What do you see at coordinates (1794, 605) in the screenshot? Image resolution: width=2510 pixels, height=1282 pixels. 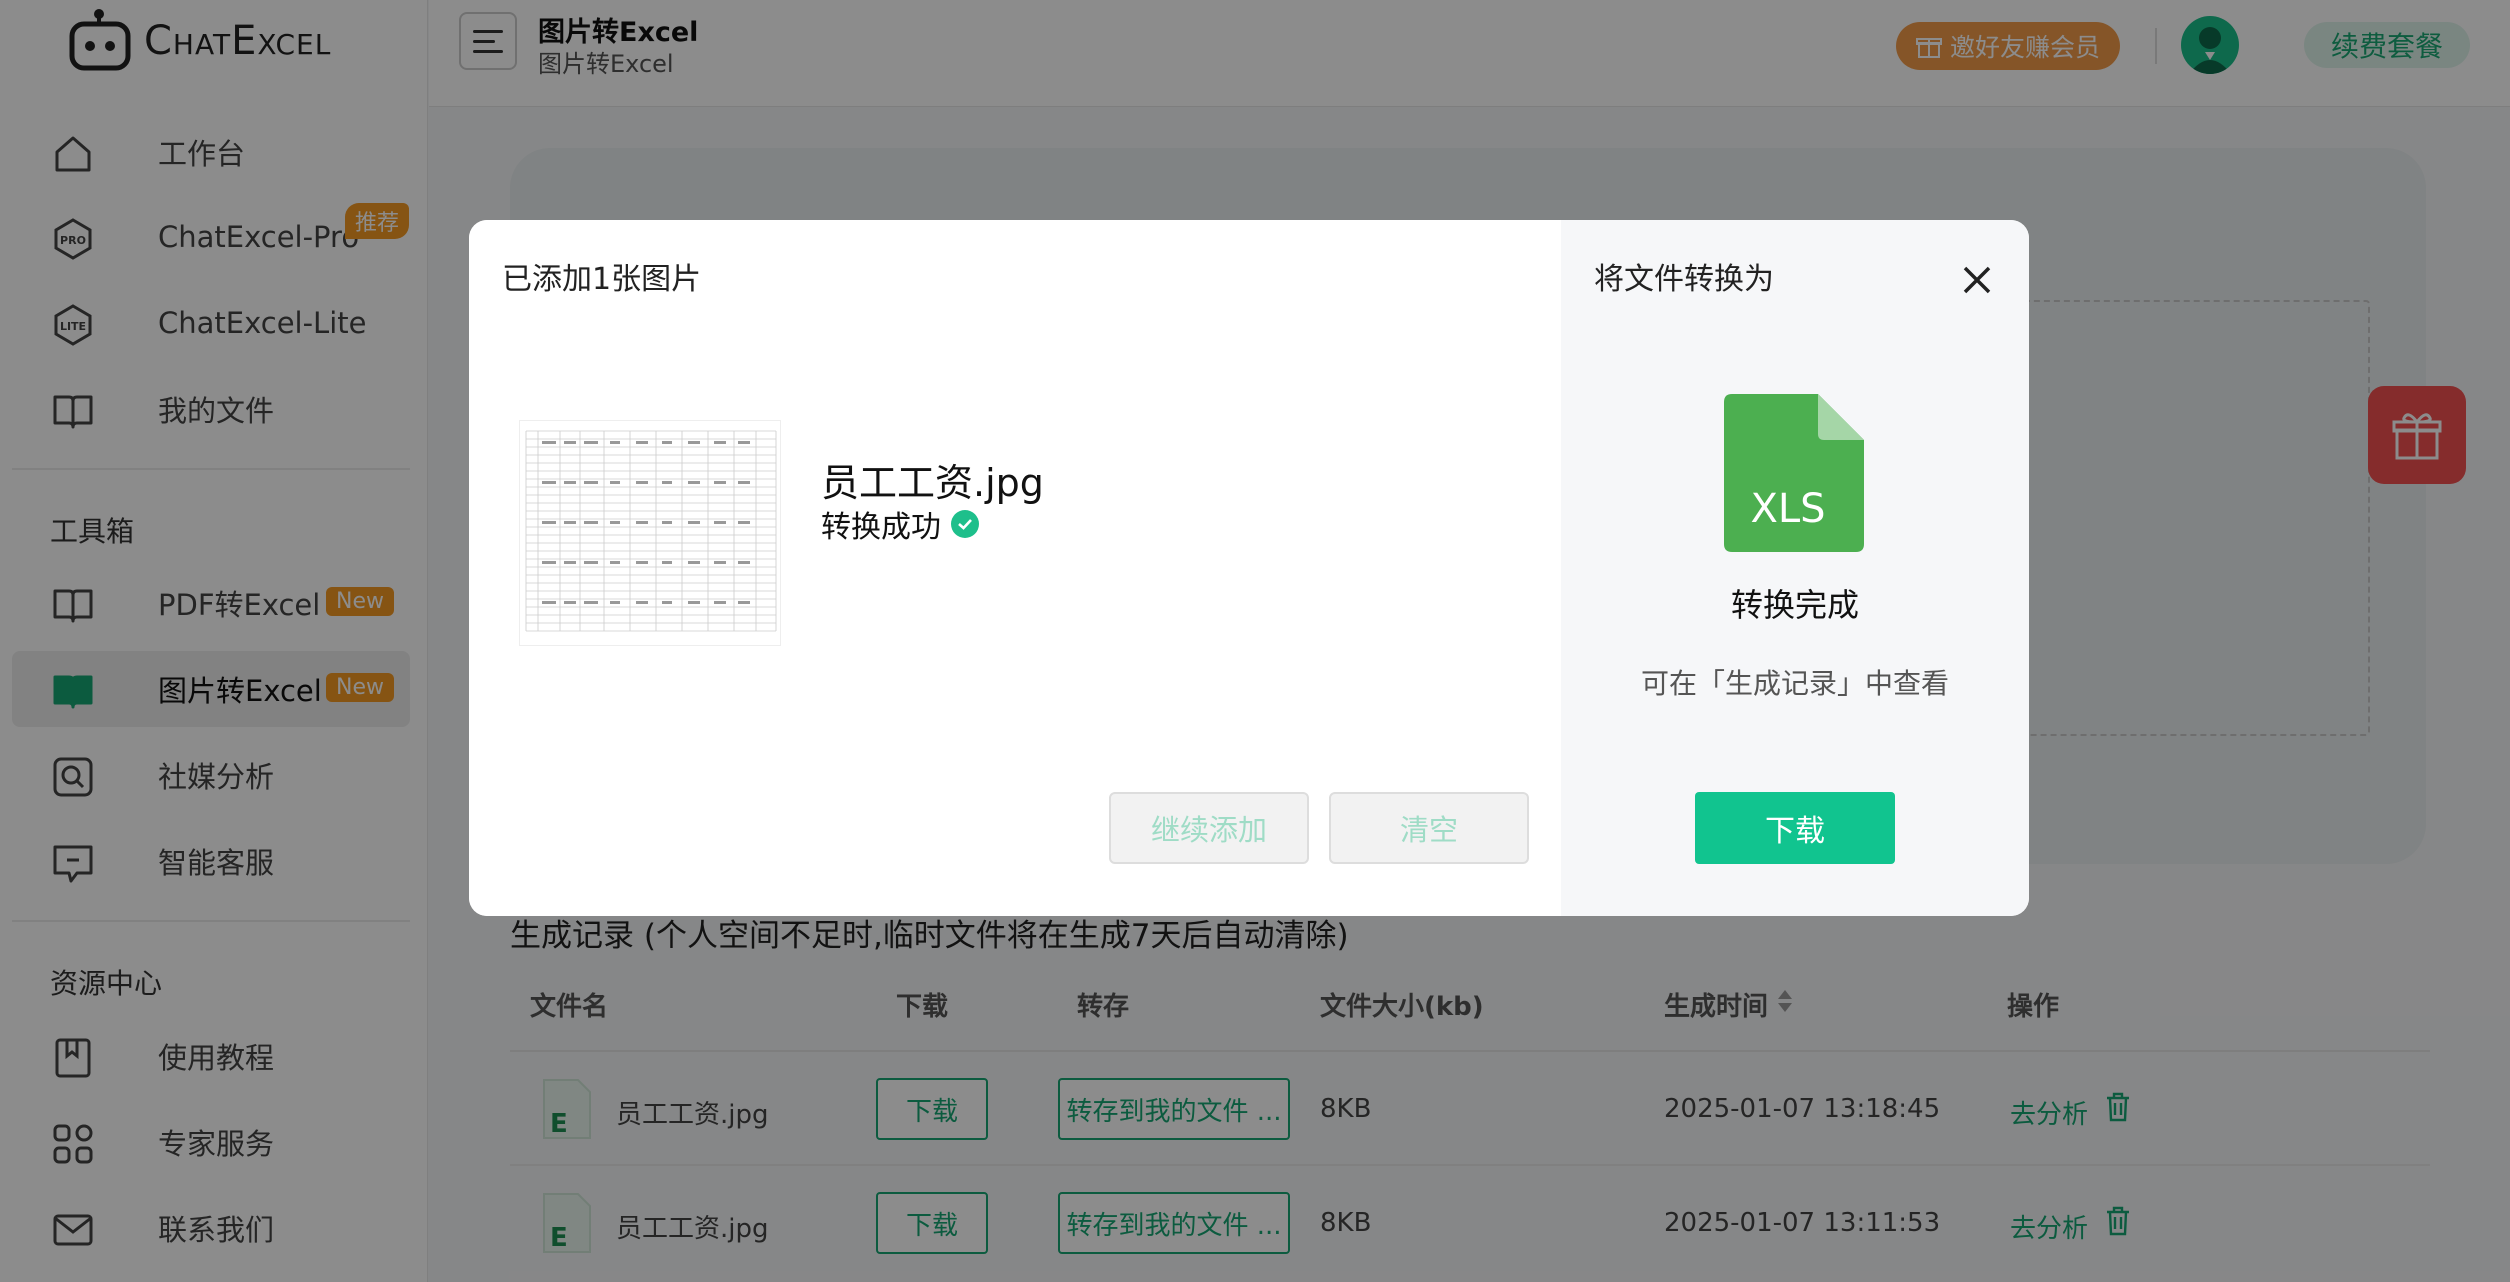 I see `conversion-done-text: 转换完成` at bounding box center [1794, 605].